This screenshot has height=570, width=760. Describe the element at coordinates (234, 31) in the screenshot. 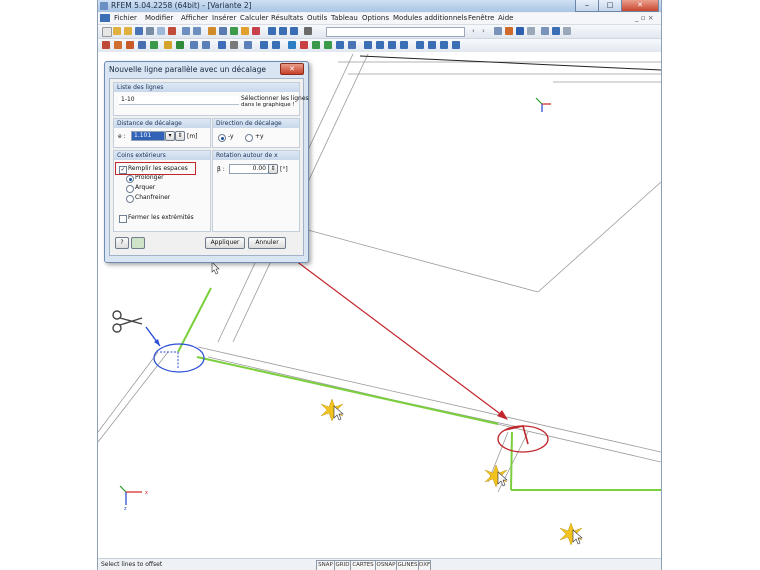

I see `calculate-icon` at that location.